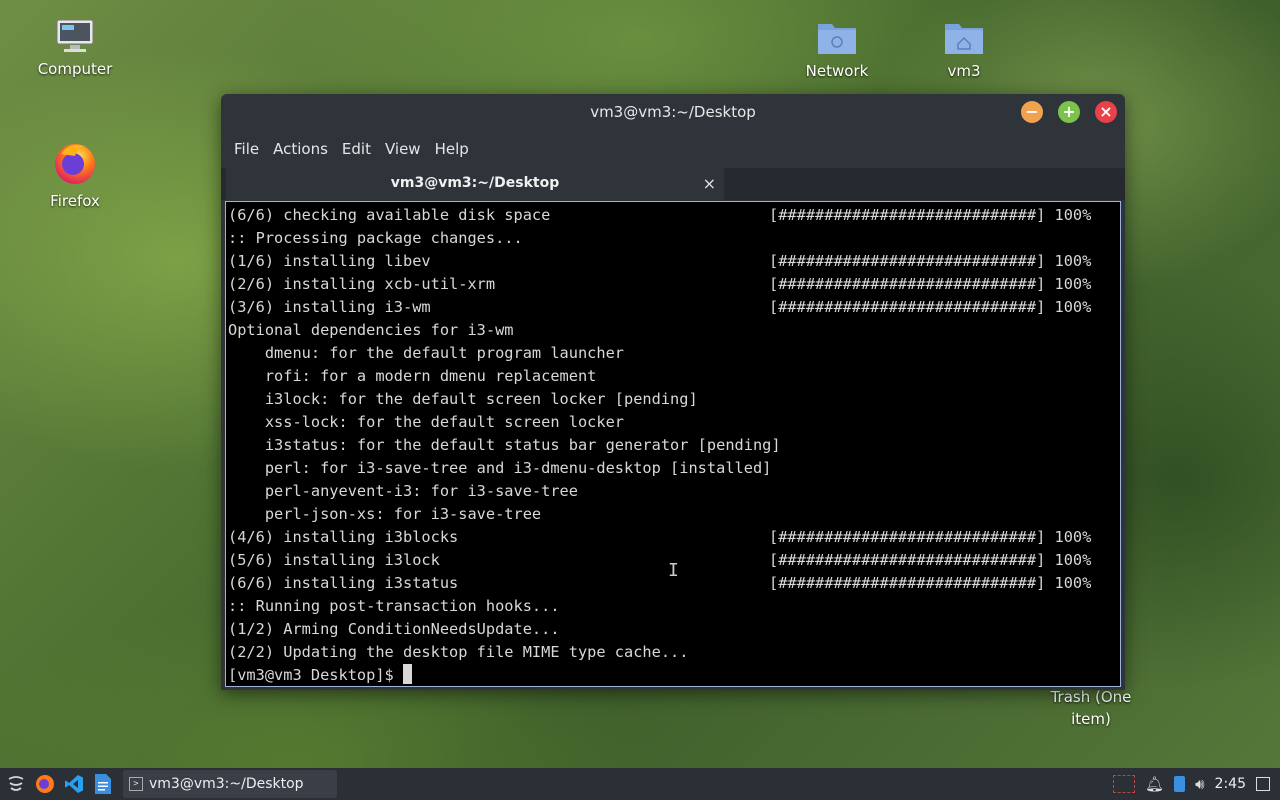 Image resolution: width=1280 pixels, height=800 pixels. I want to click on desktop-icon-label: Computer, so click(75, 69).